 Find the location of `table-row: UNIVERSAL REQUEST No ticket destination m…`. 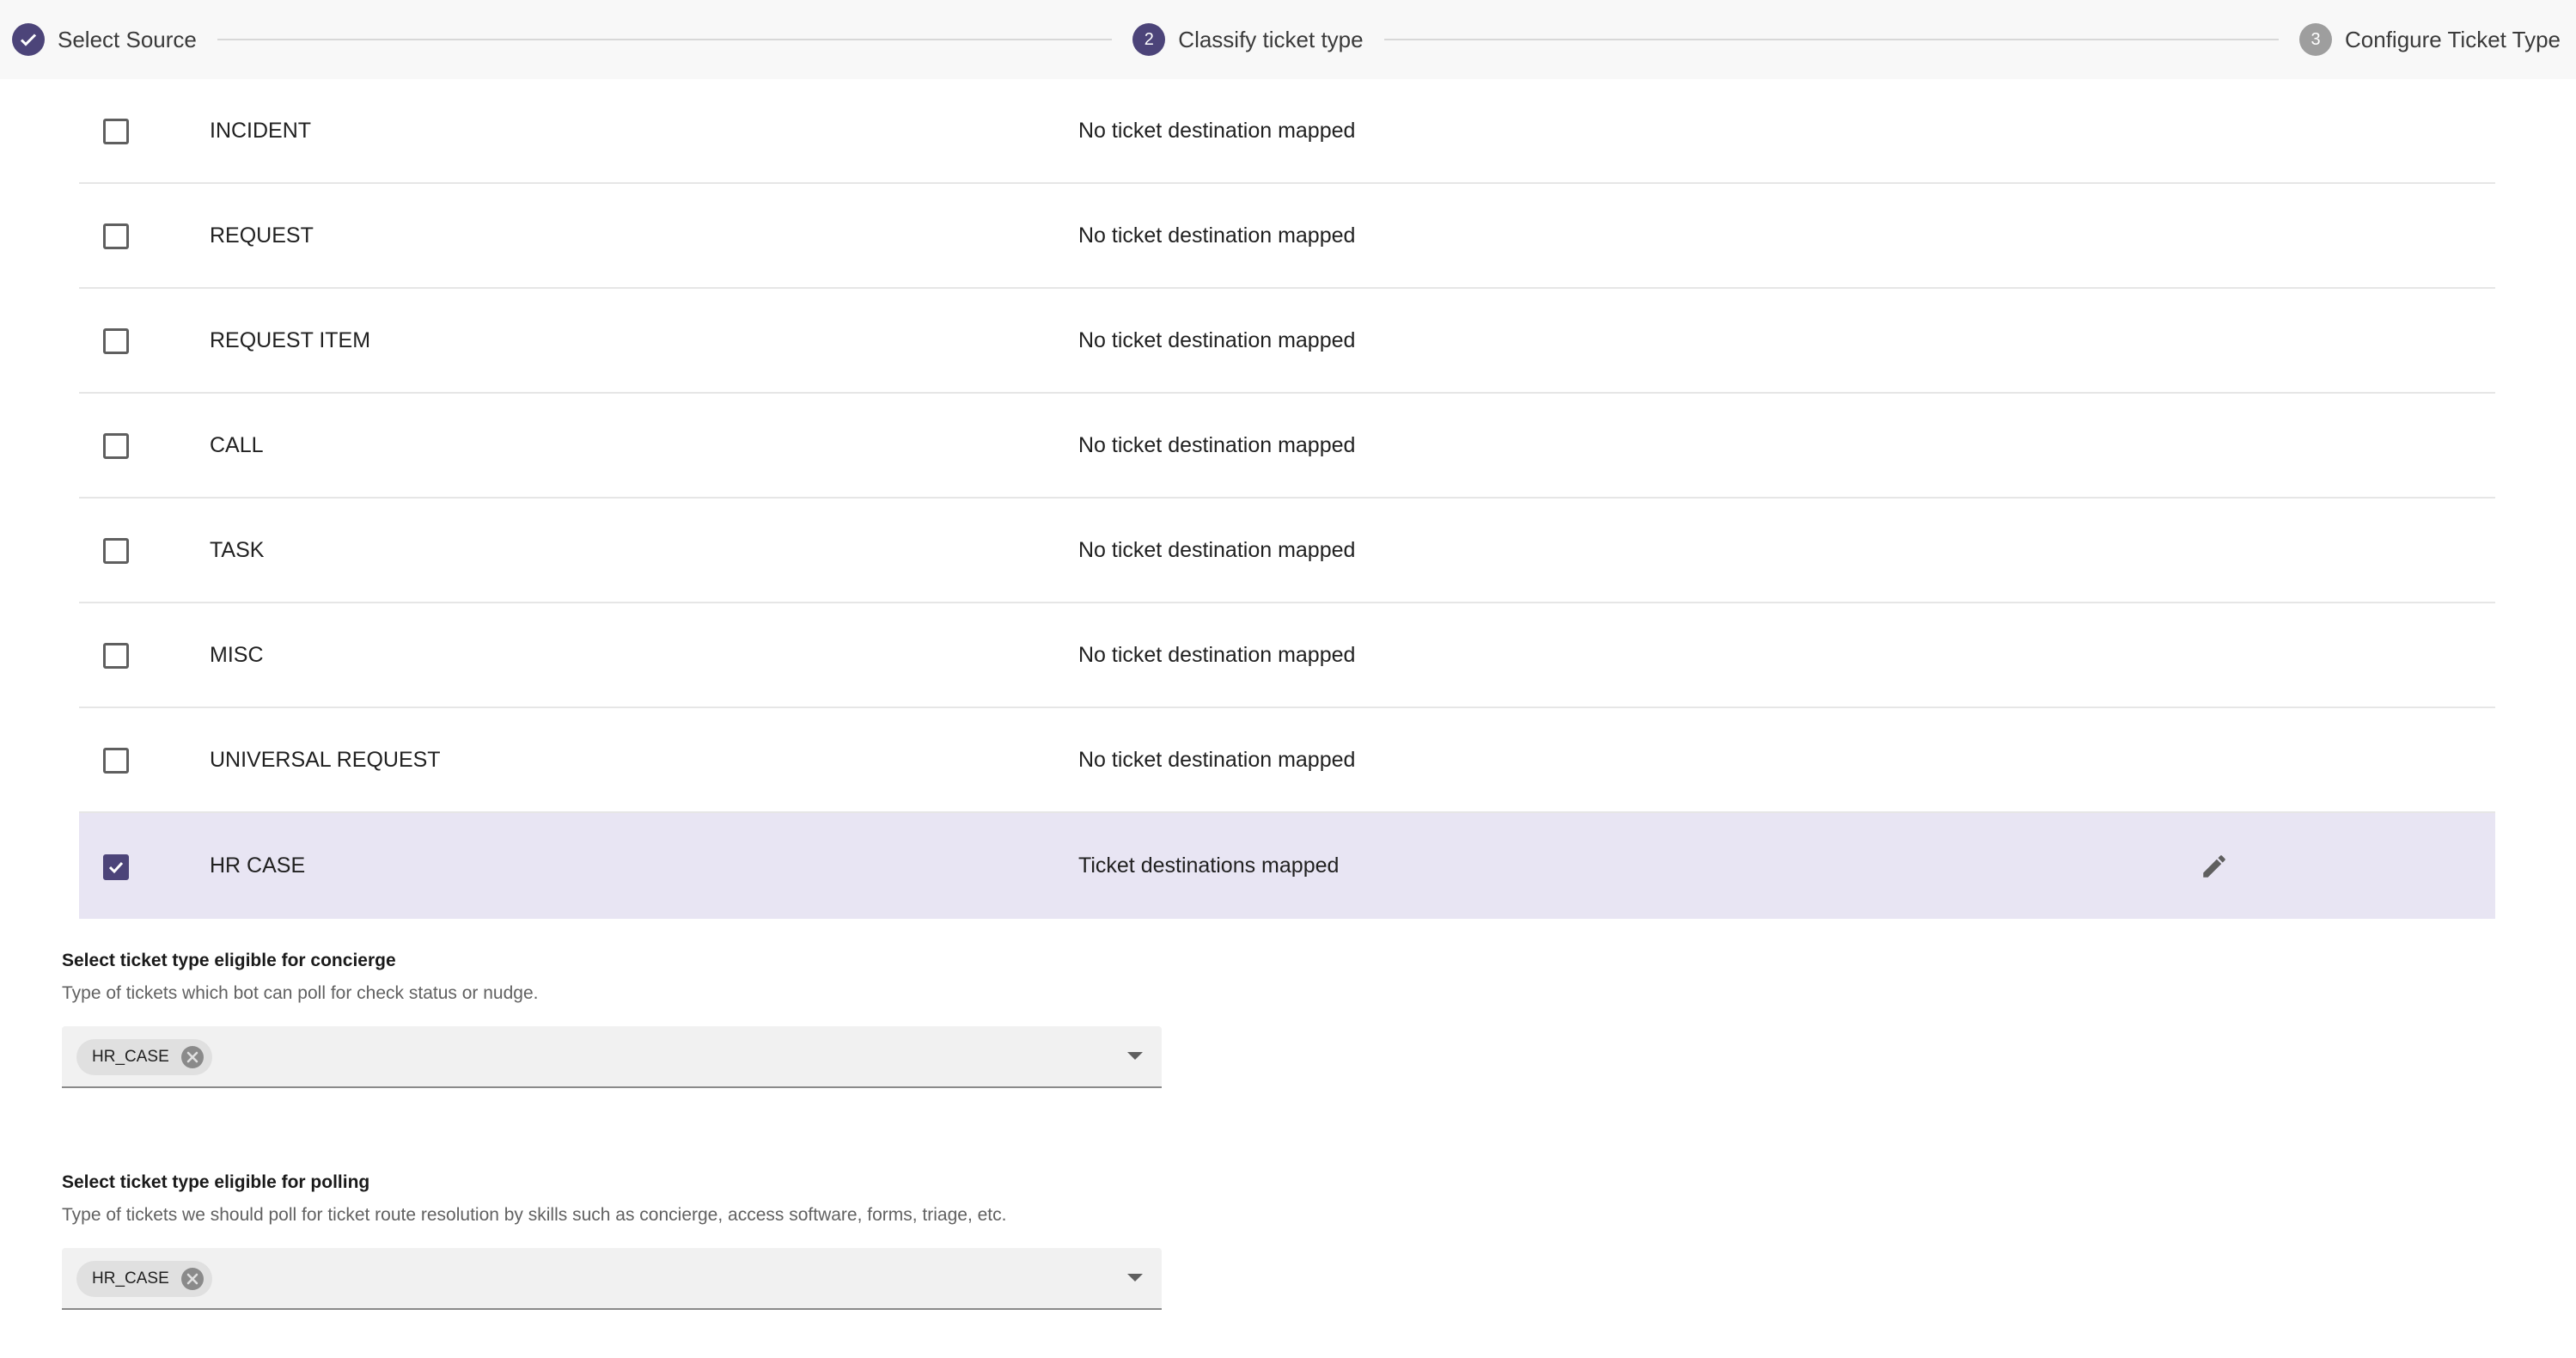

table-row: UNIVERSAL REQUEST No ticket destination m… is located at coordinates (1287, 761).